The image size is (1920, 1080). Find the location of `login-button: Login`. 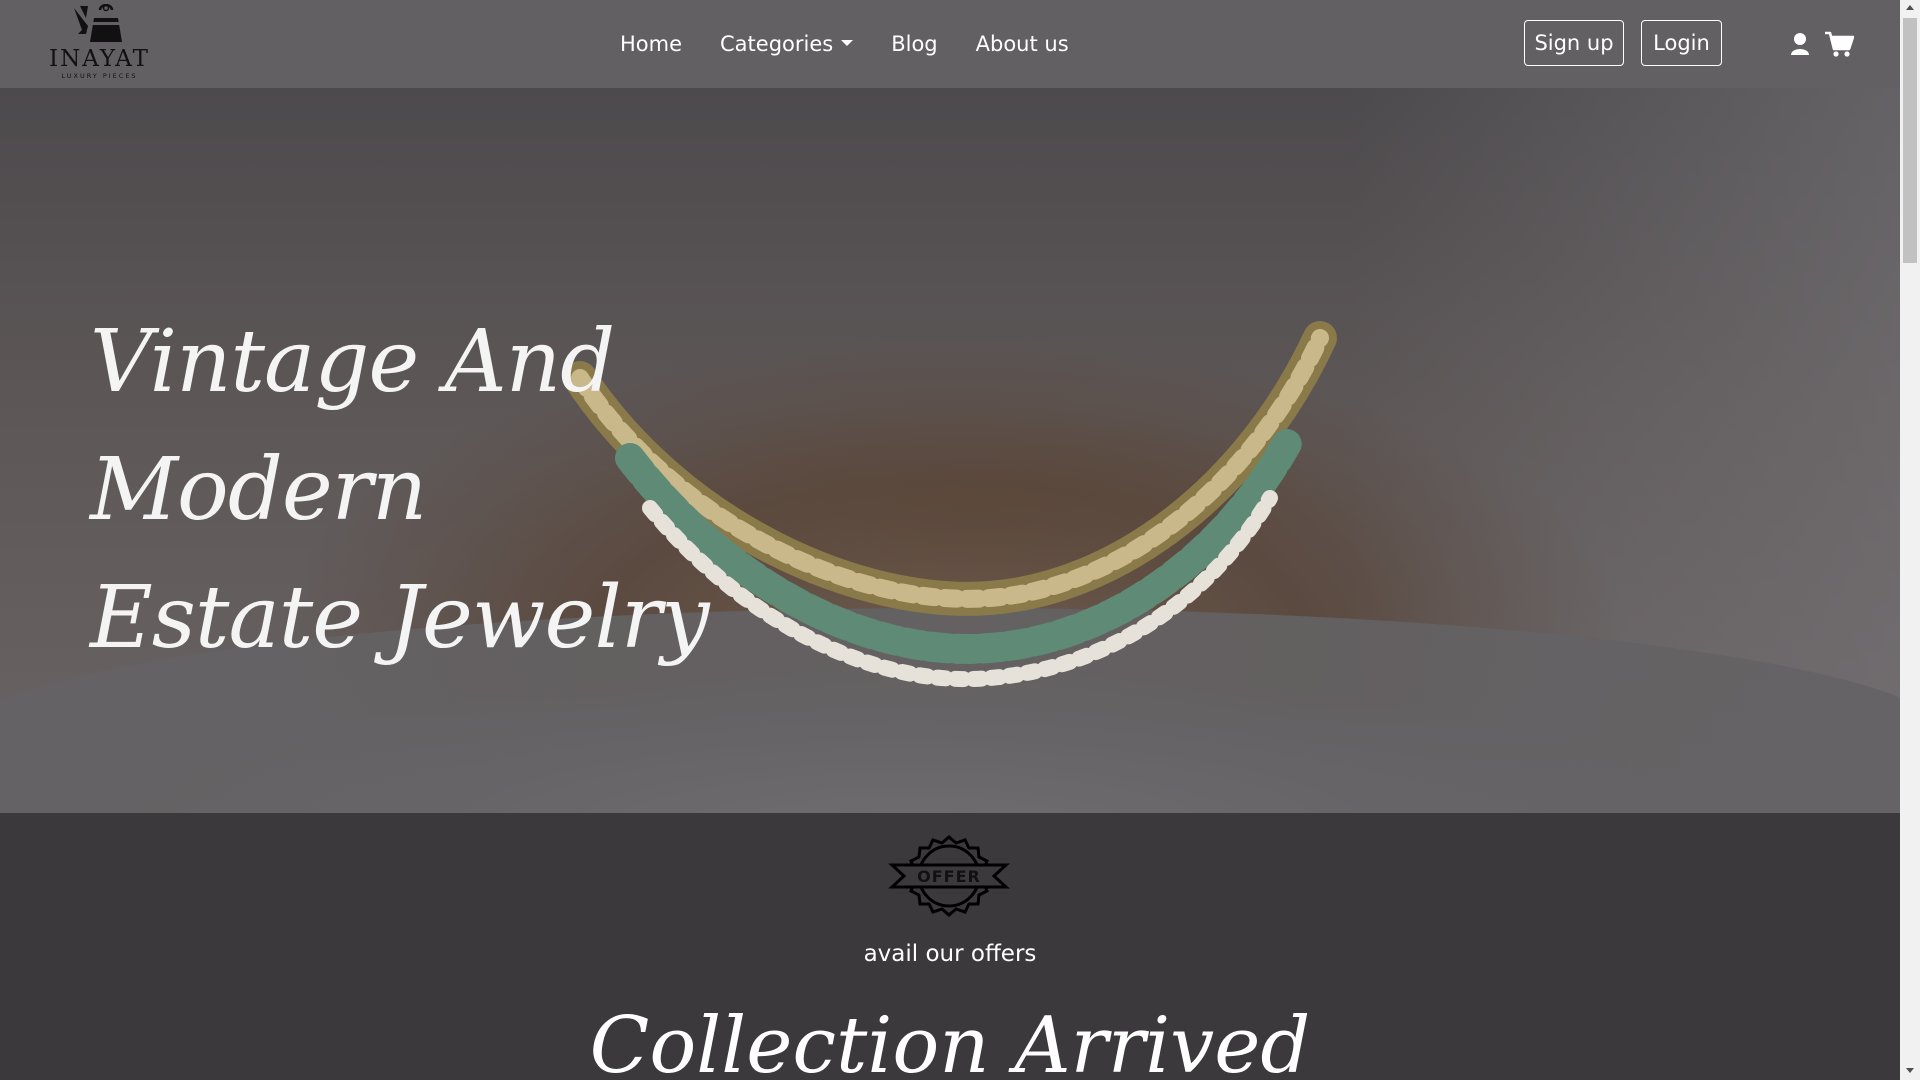

login-button: Login is located at coordinates (1681, 43).